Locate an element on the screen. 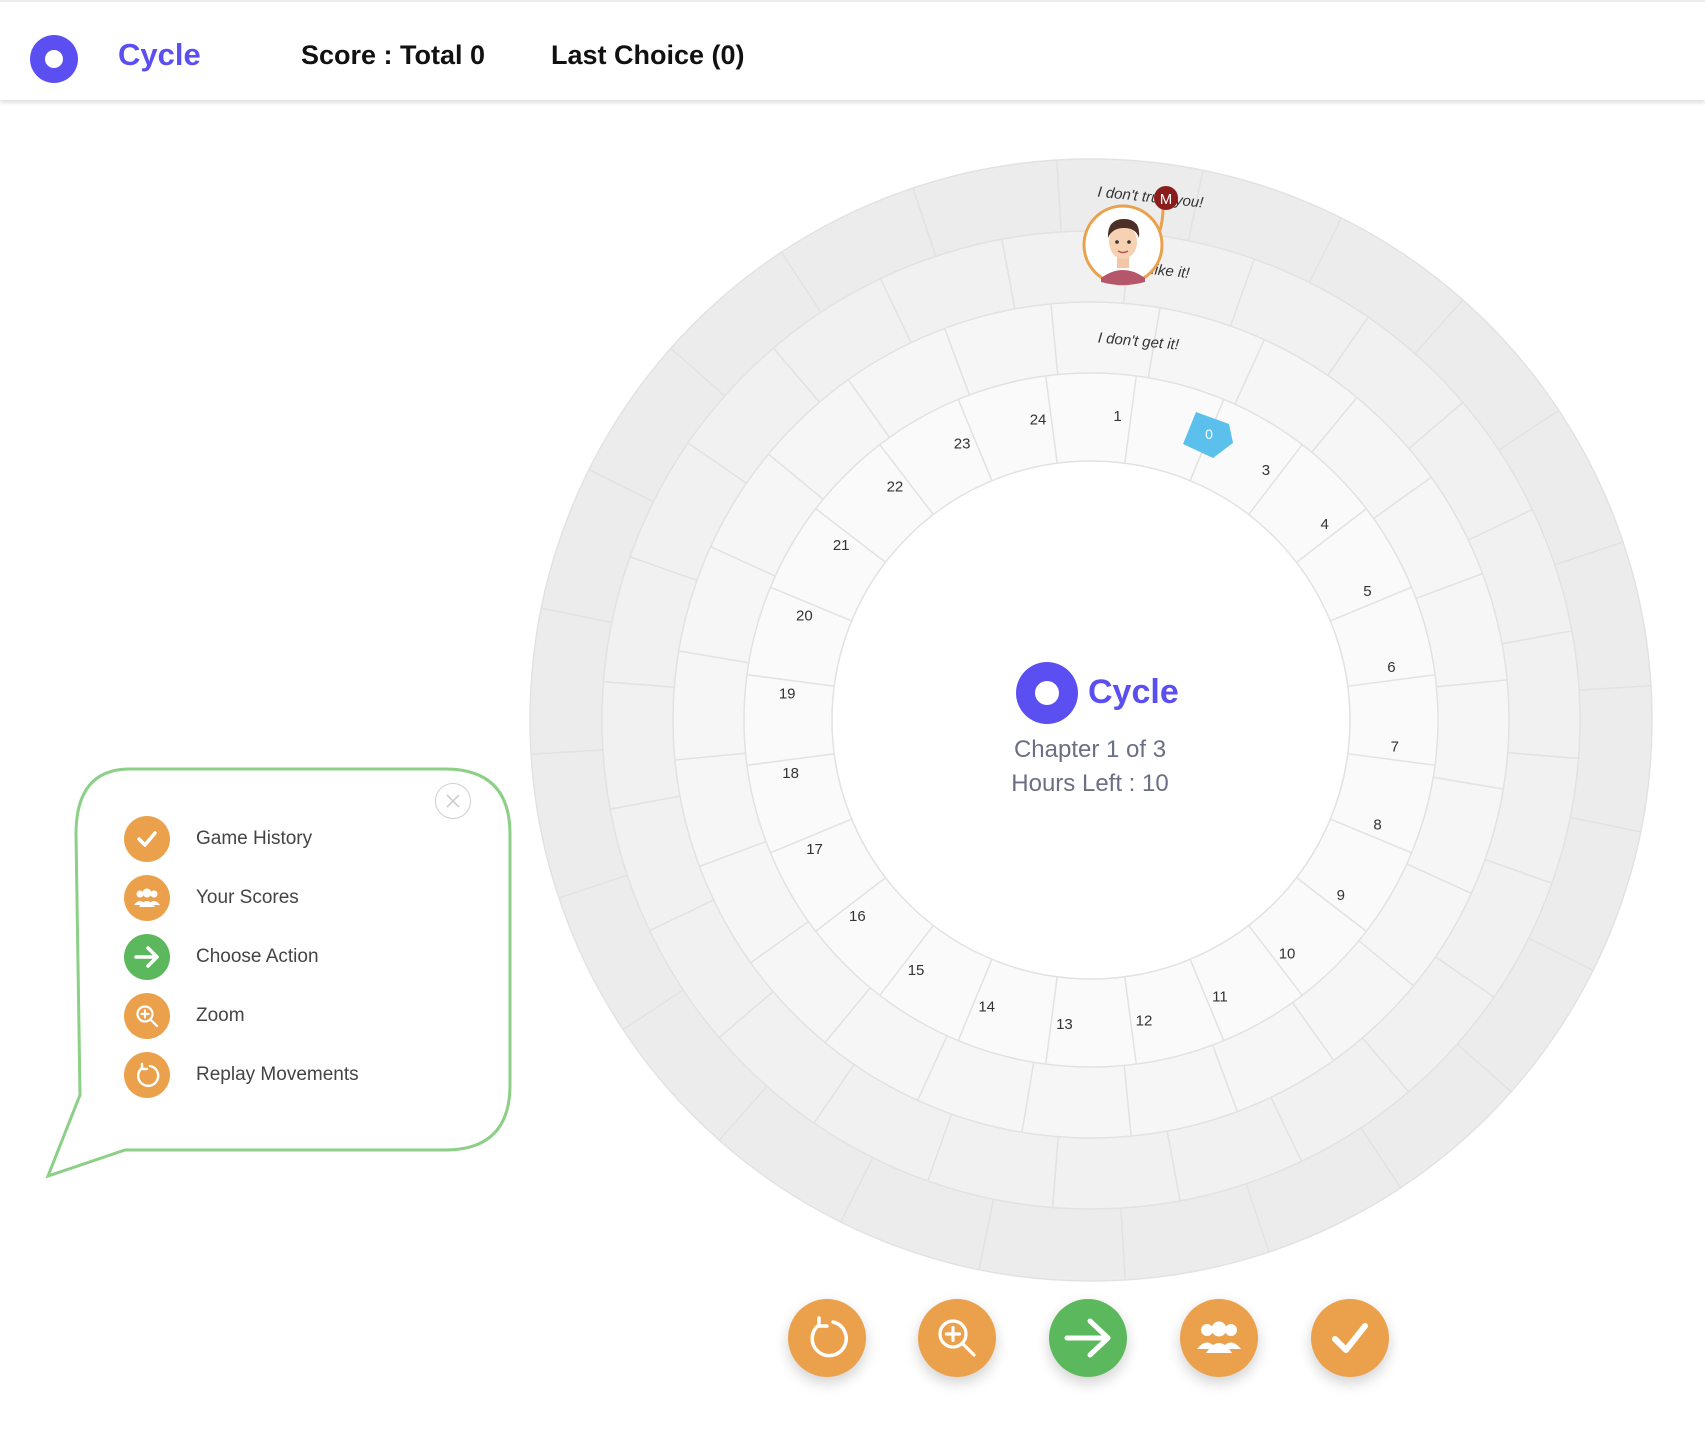  legend-close-button is located at coordinates (453, 801).